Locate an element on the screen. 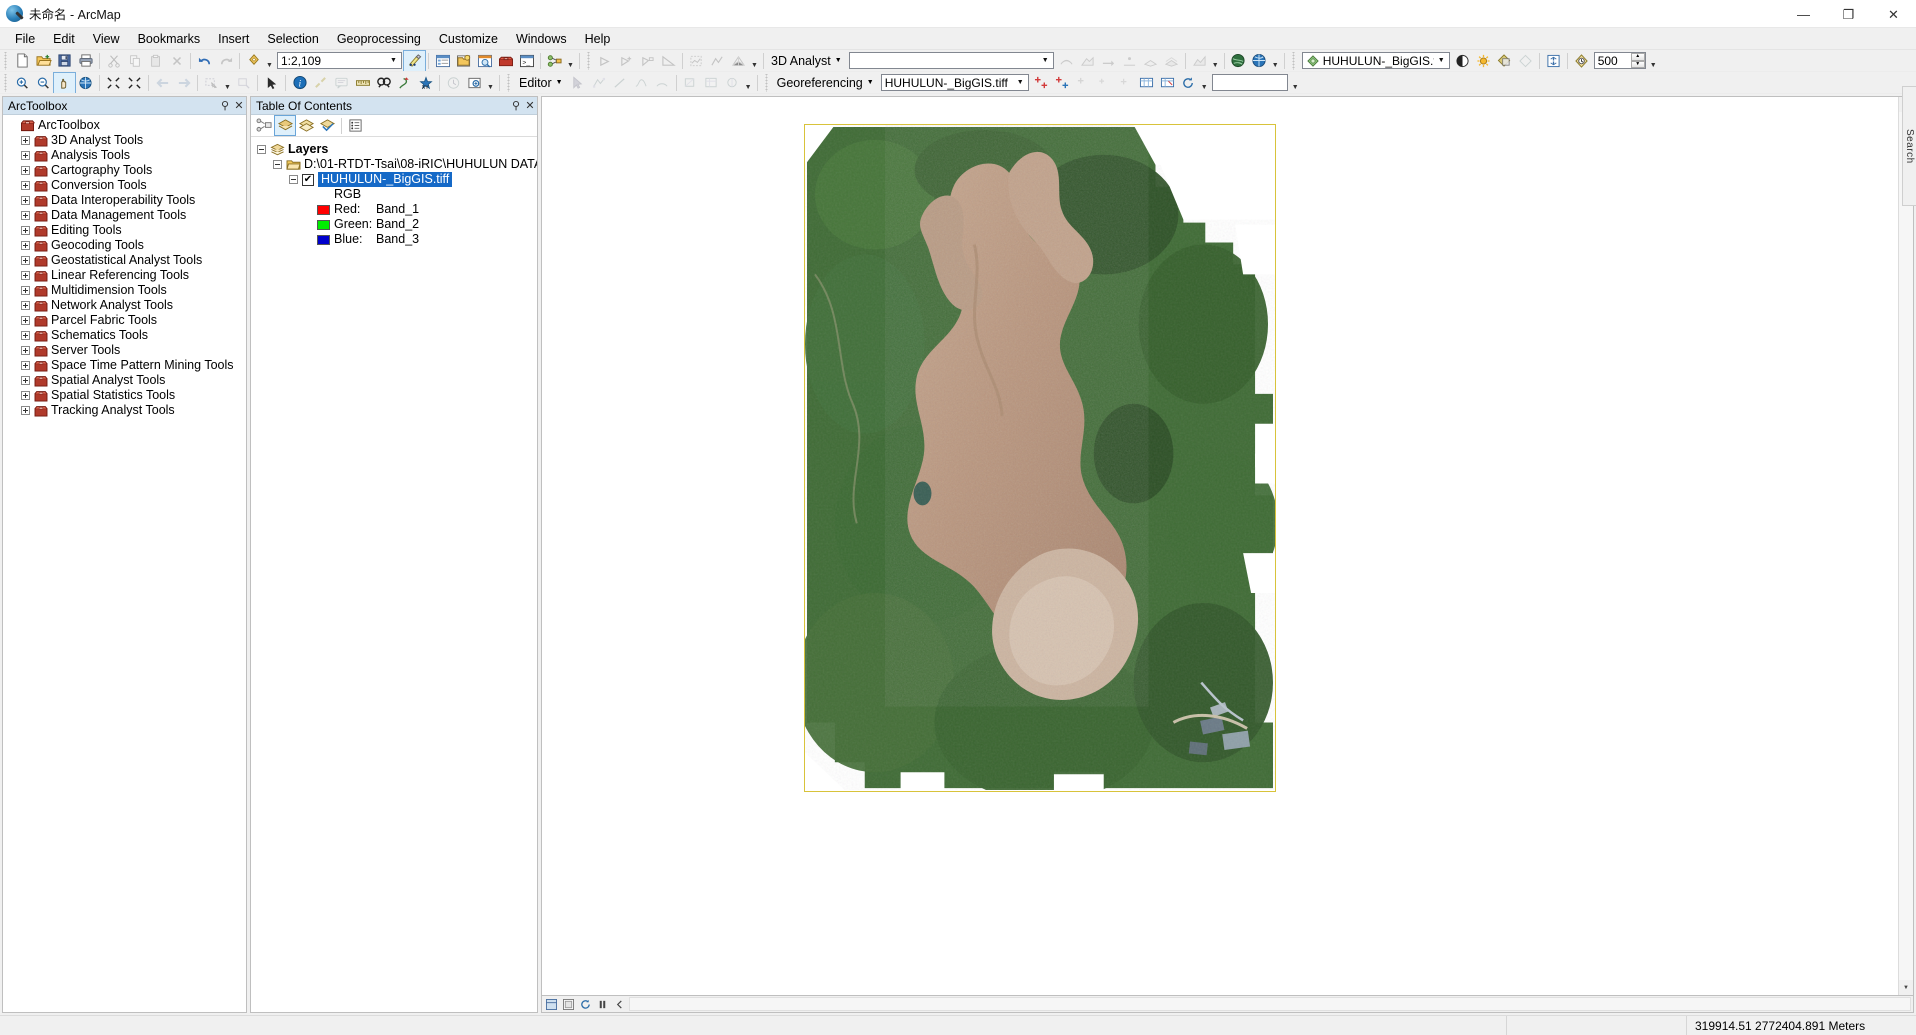 The image size is (1916, 1035). fixed-zoom-in-icon is located at coordinates (113, 83).